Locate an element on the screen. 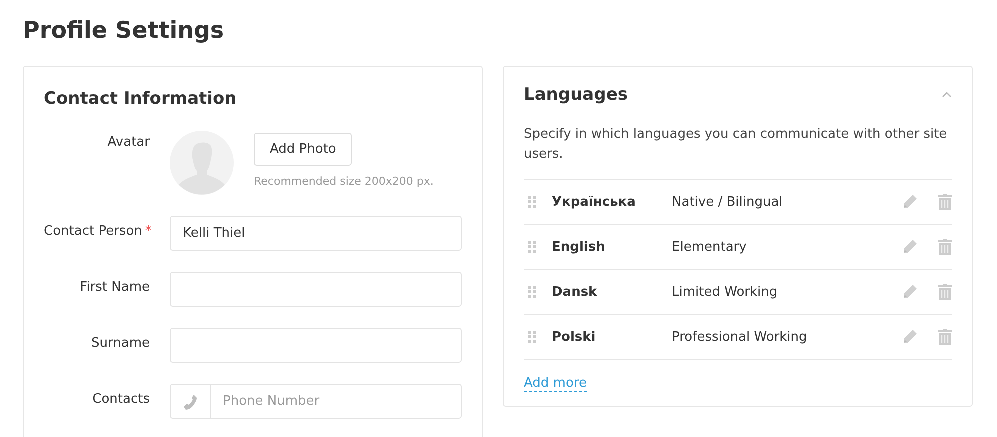 Image resolution: width=997 pixels, height=437 pixels. language-name: Dansk is located at coordinates (575, 292).